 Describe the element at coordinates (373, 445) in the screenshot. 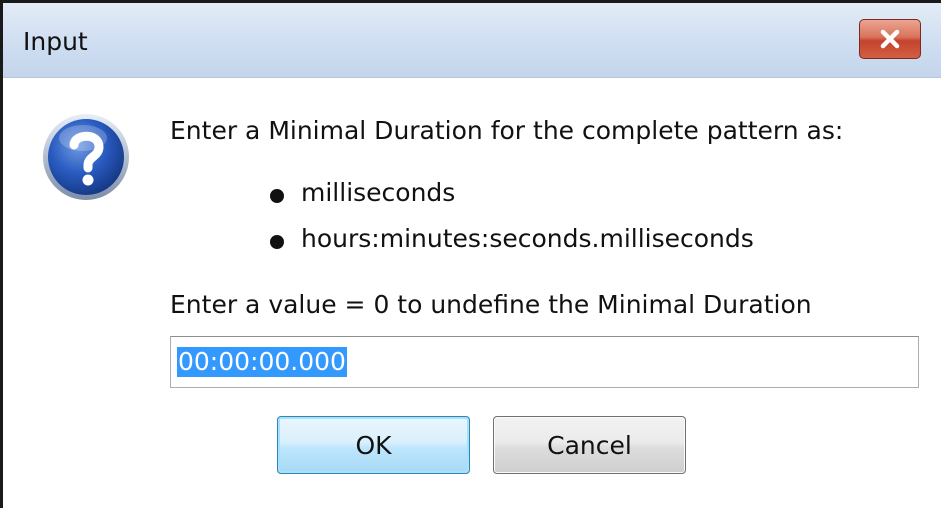

I see `ok-button: OK` at that location.